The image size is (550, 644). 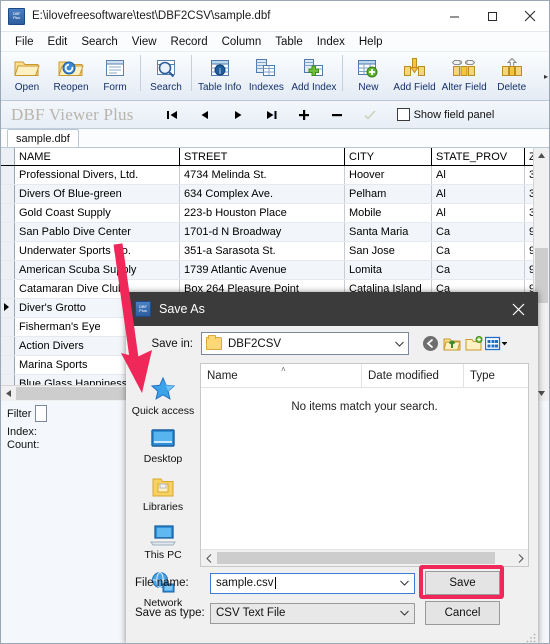 I want to click on cell-street: 223-b Houston Place, so click(x=262, y=213).